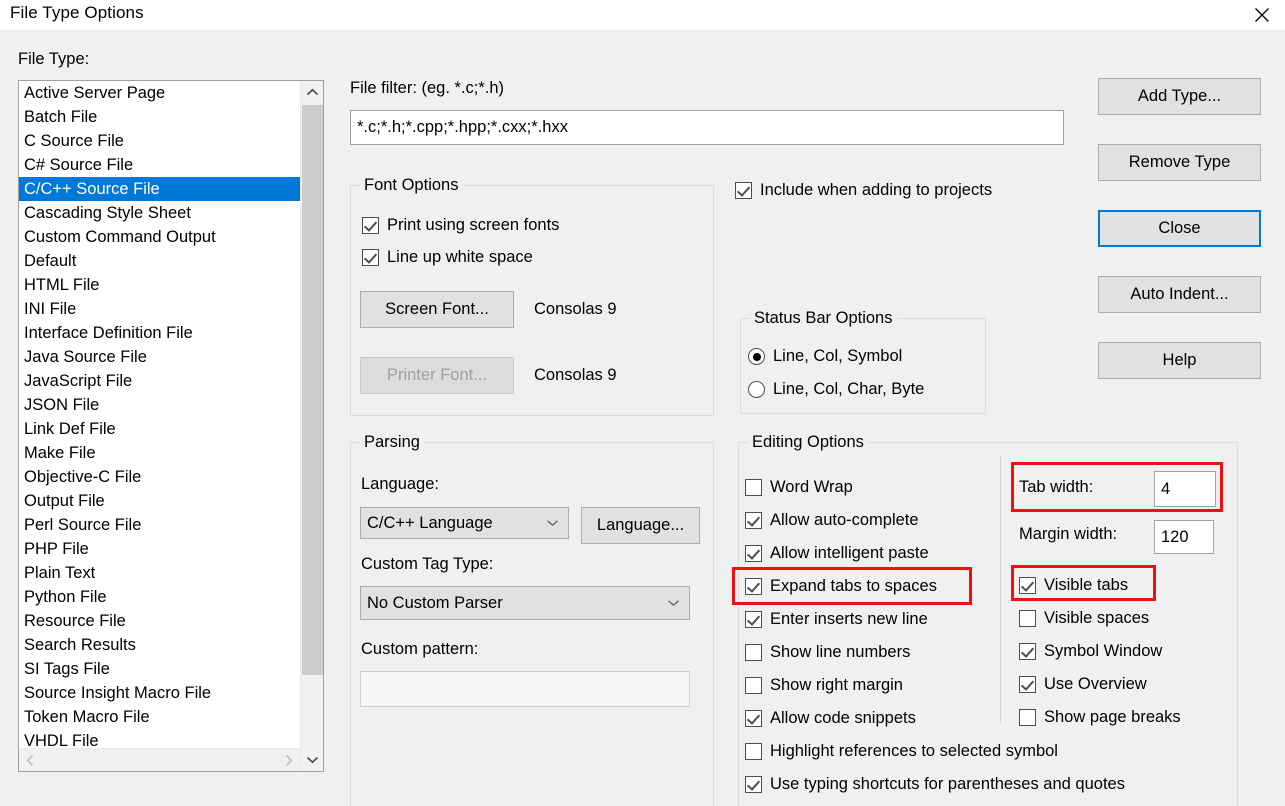 This screenshot has height=806, width=1285. Describe the element at coordinates (841, 553) in the screenshot. I see `checkbox-allow-intelligent-paste: Allow intelligent paste` at that location.